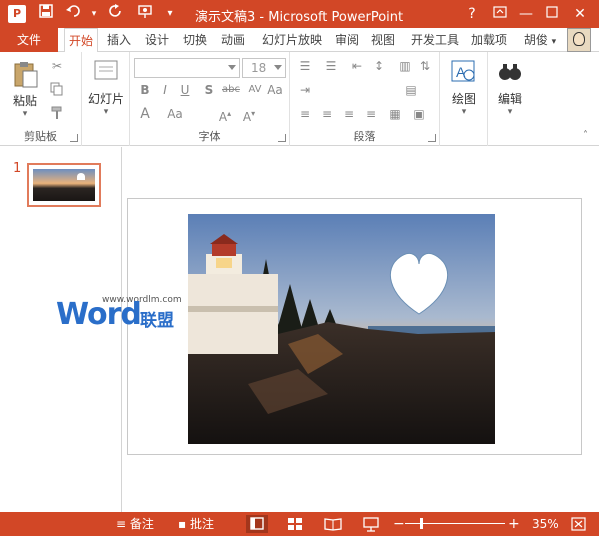 The width and height of the screenshot is (599, 536). What do you see at coordinates (116, 14) in the screenshot?
I see `redo-icon` at bounding box center [116, 14].